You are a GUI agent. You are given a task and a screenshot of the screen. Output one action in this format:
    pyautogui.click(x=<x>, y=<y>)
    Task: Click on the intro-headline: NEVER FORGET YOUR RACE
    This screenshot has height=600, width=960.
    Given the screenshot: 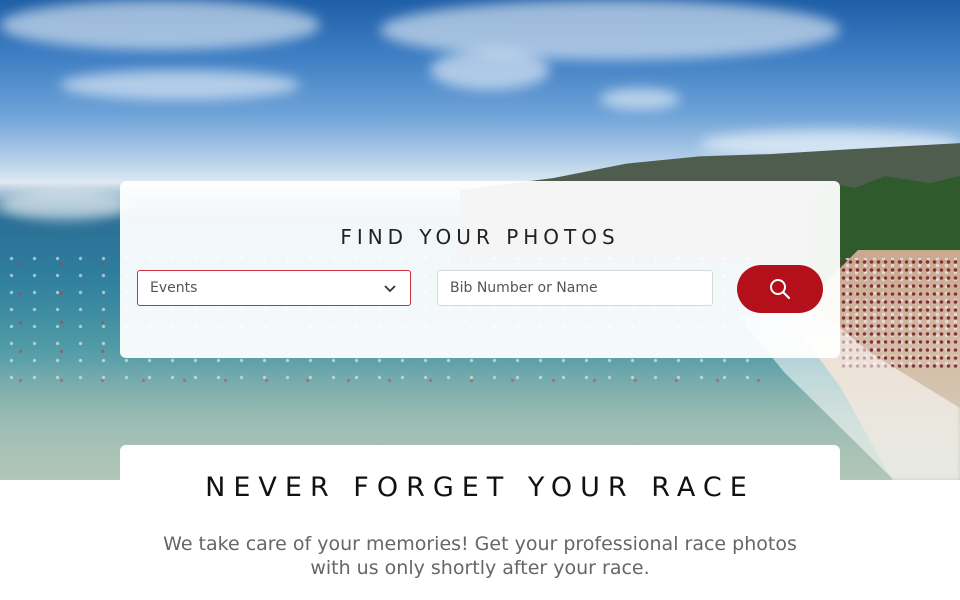 What is the action you would take?
    pyautogui.click(x=480, y=487)
    